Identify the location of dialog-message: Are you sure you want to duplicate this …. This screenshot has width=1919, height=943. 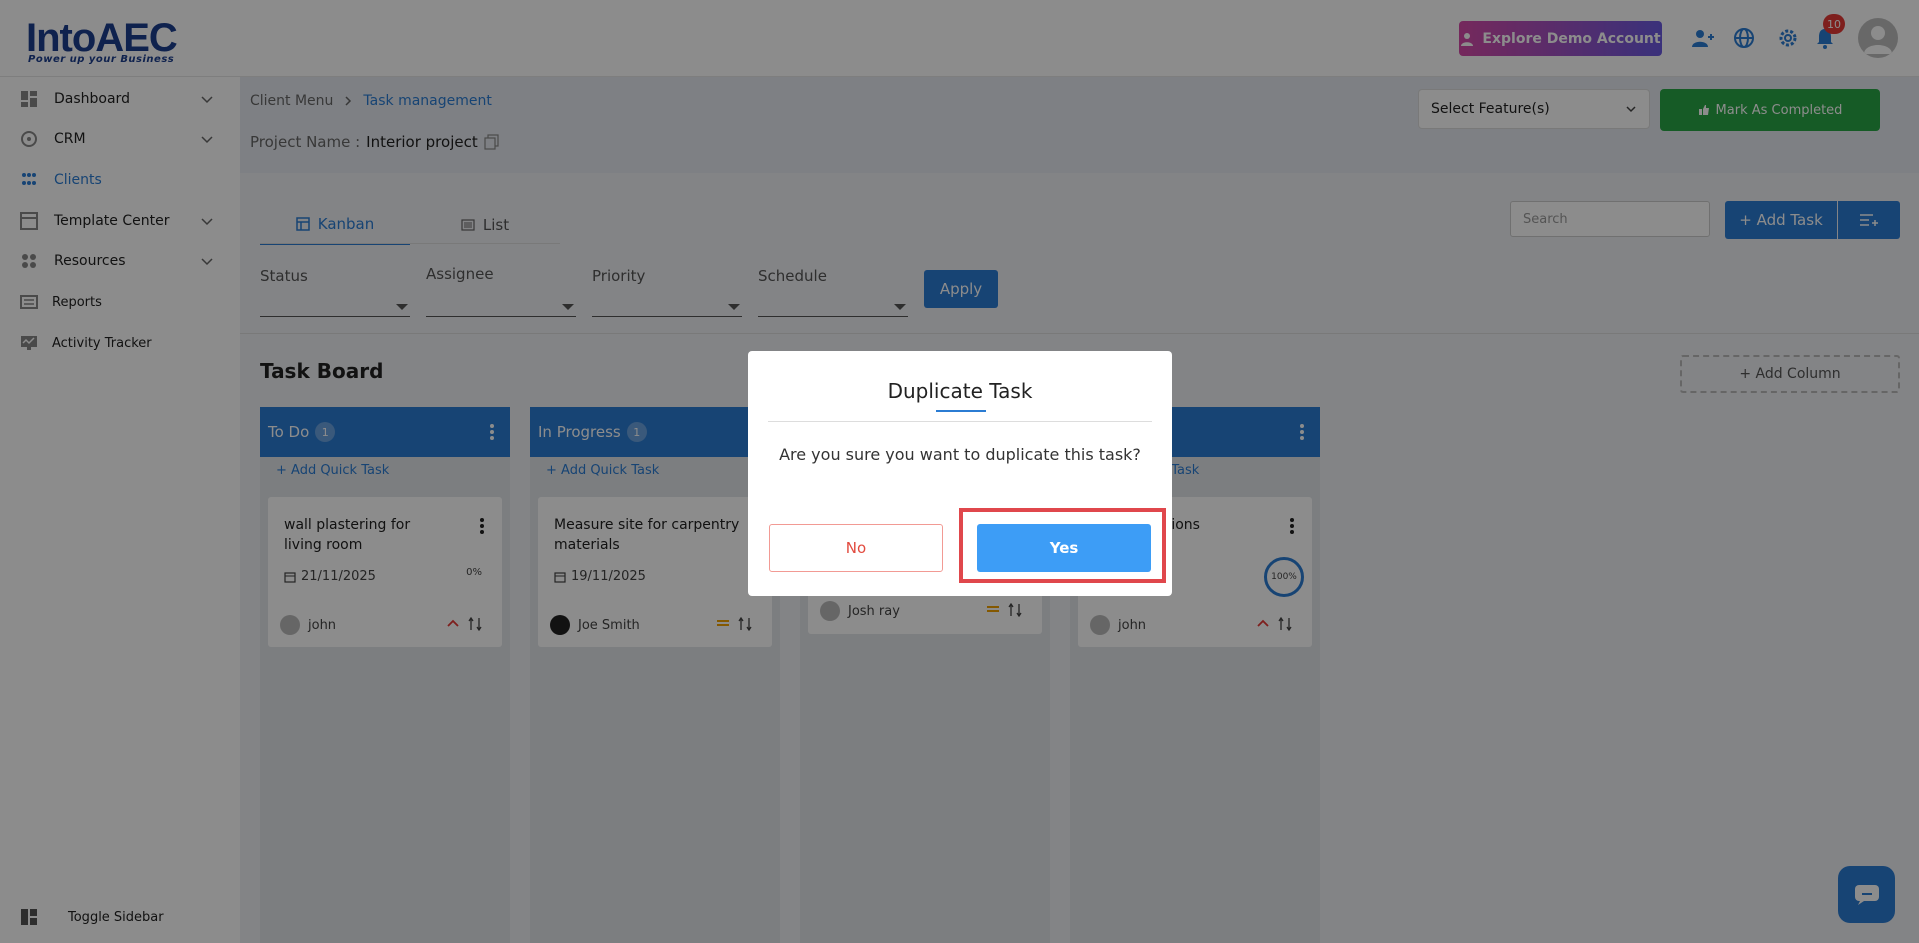
(960, 454).